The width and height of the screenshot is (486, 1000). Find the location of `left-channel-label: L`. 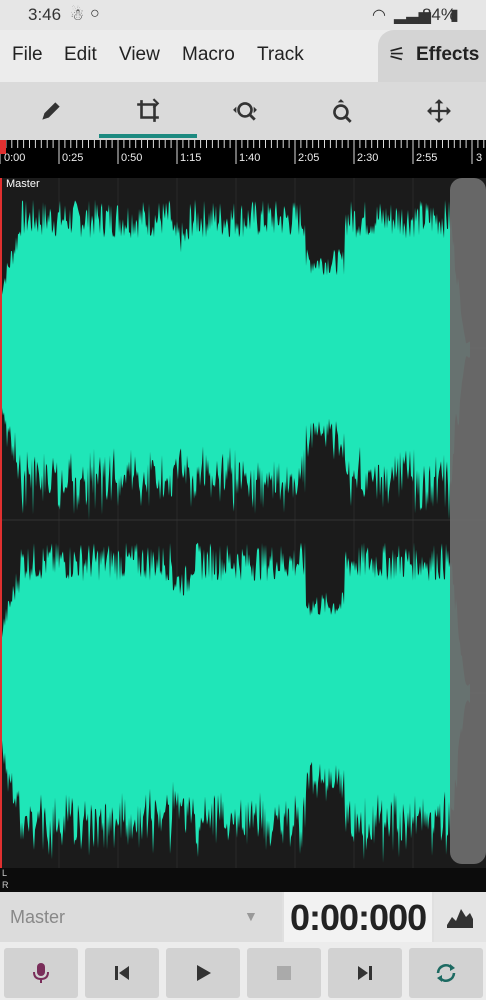

left-channel-label: L is located at coordinates (5, 873).